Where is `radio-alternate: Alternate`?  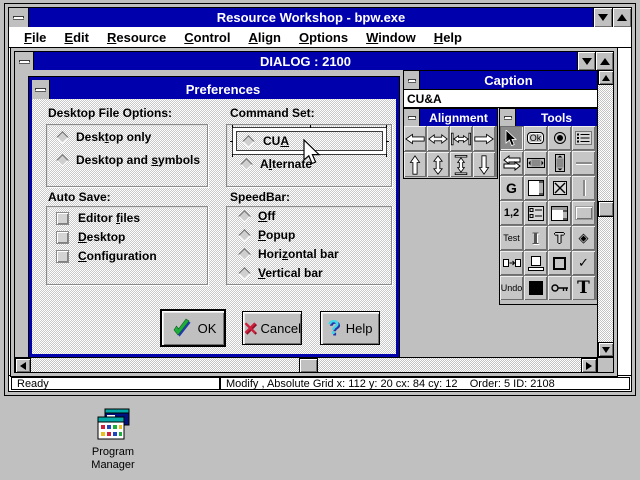
radio-alternate: Alternate is located at coordinates (276, 164).